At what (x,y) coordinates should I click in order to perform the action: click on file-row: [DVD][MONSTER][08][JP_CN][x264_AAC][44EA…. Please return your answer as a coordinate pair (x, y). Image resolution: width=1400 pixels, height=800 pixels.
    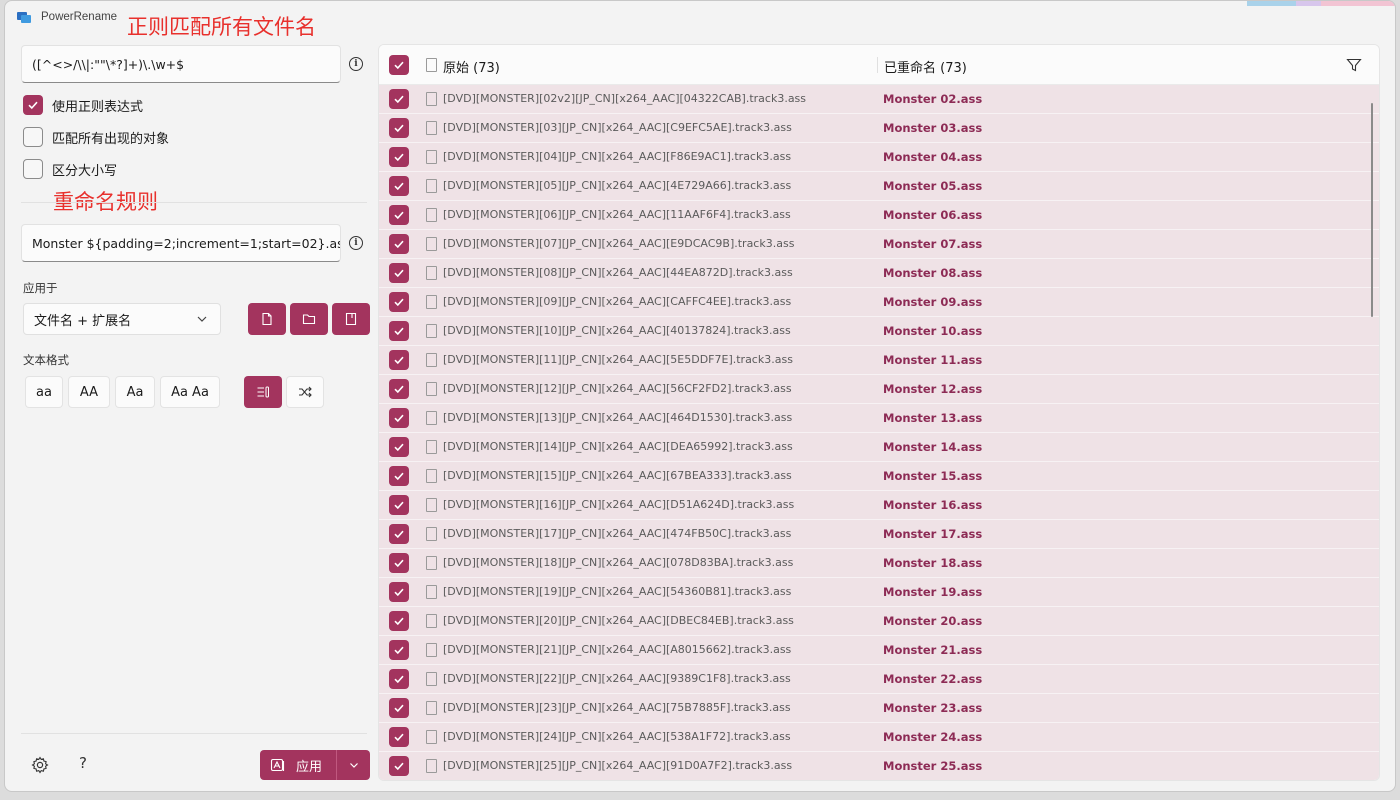
    Looking at the image, I should click on (879, 273).